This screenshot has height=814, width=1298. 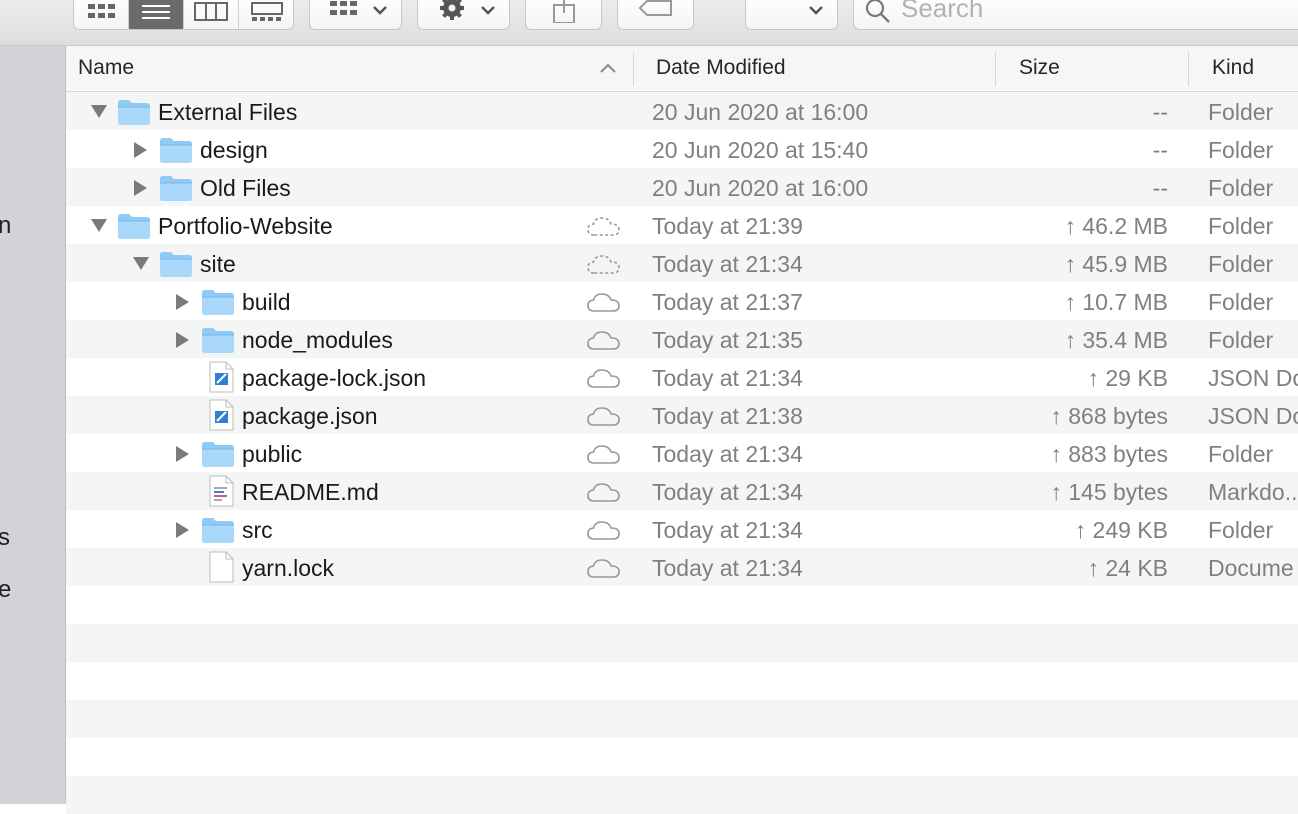 What do you see at coordinates (33, 425) in the screenshot?
I see `sidebar: n s e` at bounding box center [33, 425].